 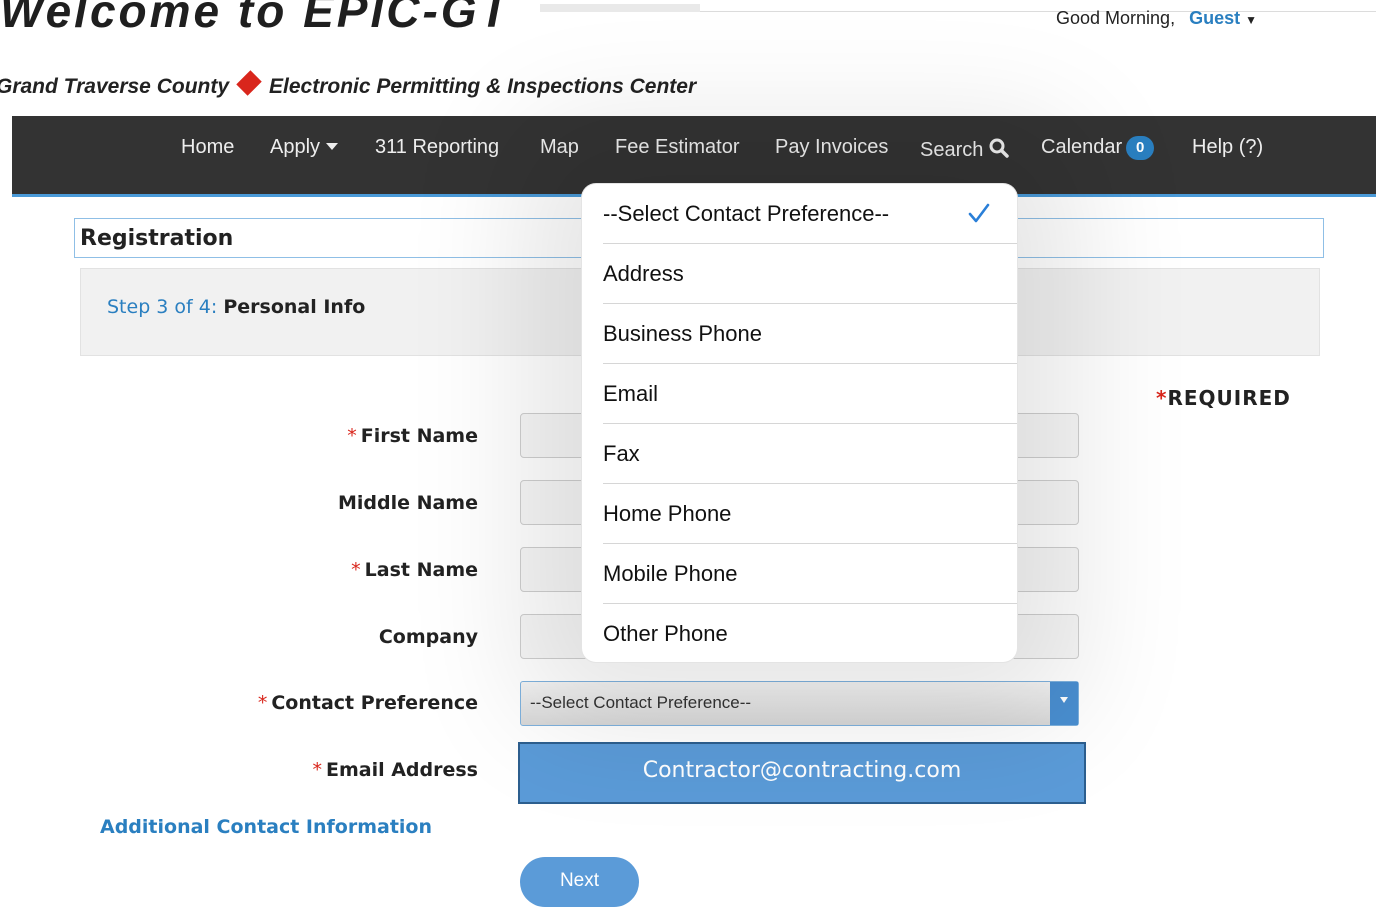 What do you see at coordinates (157, 238) in the screenshot?
I see `page-title: Registration` at bounding box center [157, 238].